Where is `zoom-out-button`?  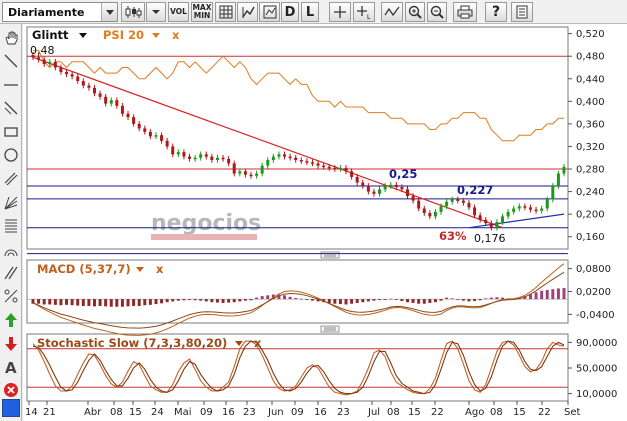 zoom-out-button is located at coordinates (437, 12).